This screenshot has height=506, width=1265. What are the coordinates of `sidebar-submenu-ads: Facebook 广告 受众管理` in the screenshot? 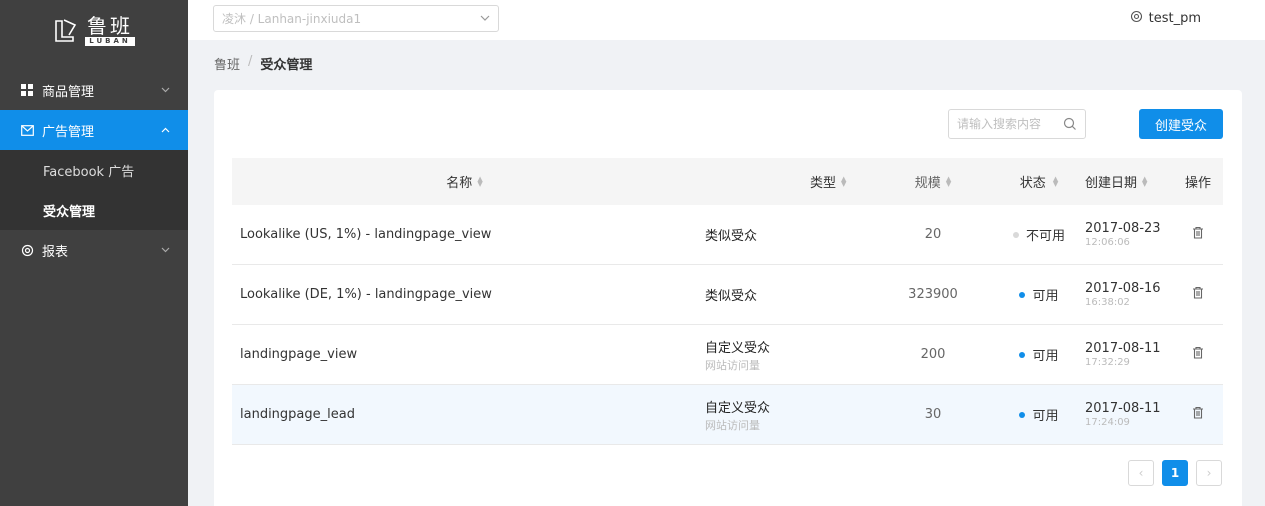 It's located at (94, 190).